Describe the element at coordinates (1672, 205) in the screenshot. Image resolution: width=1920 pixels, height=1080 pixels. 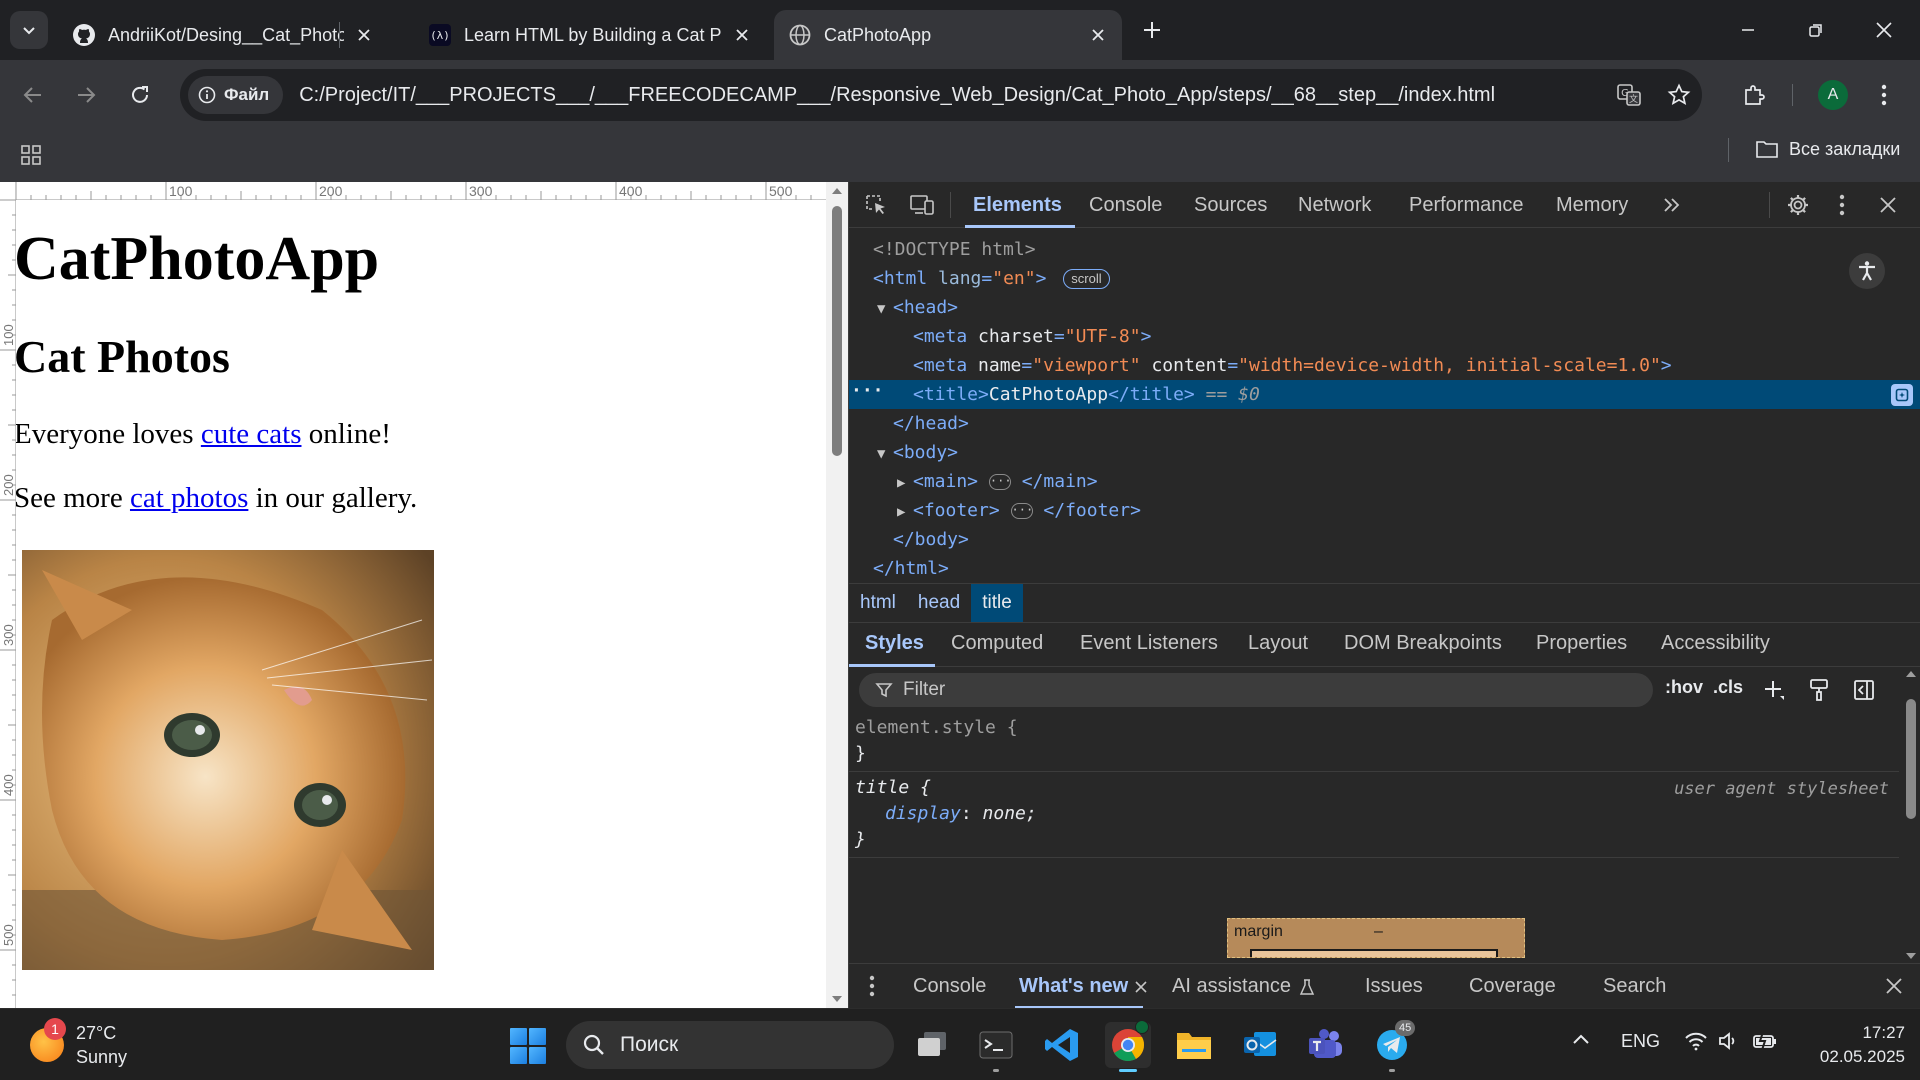
I see `more-tabs-button` at that location.